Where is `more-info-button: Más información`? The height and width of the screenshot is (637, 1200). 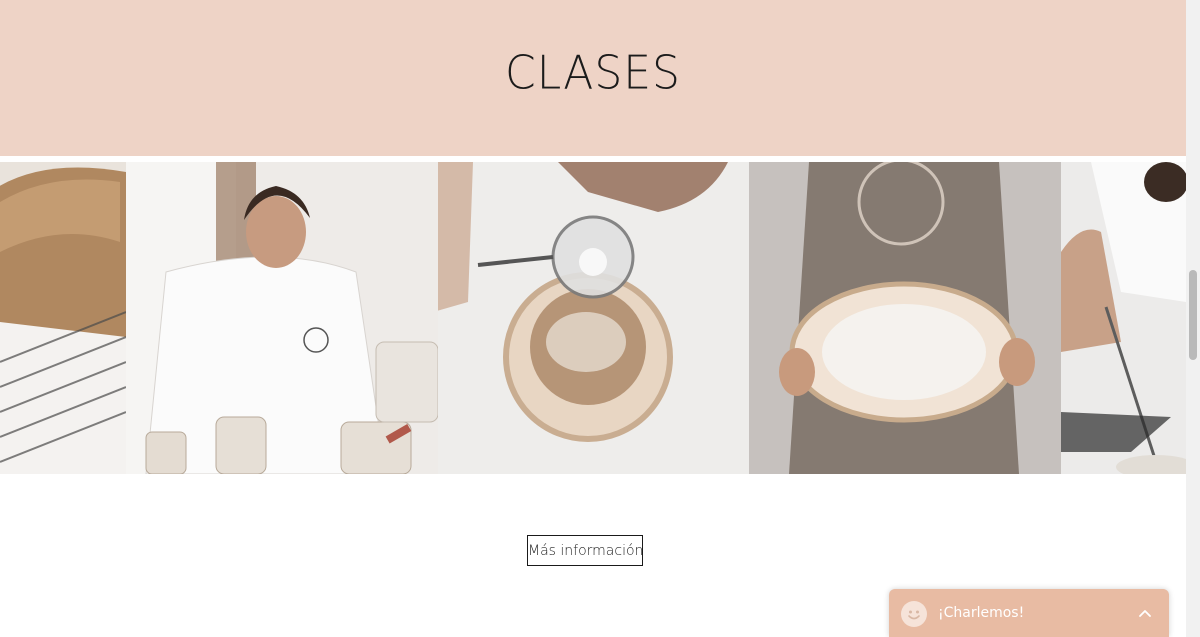
more-info-button: Más información is located at coordinates (585, 550).